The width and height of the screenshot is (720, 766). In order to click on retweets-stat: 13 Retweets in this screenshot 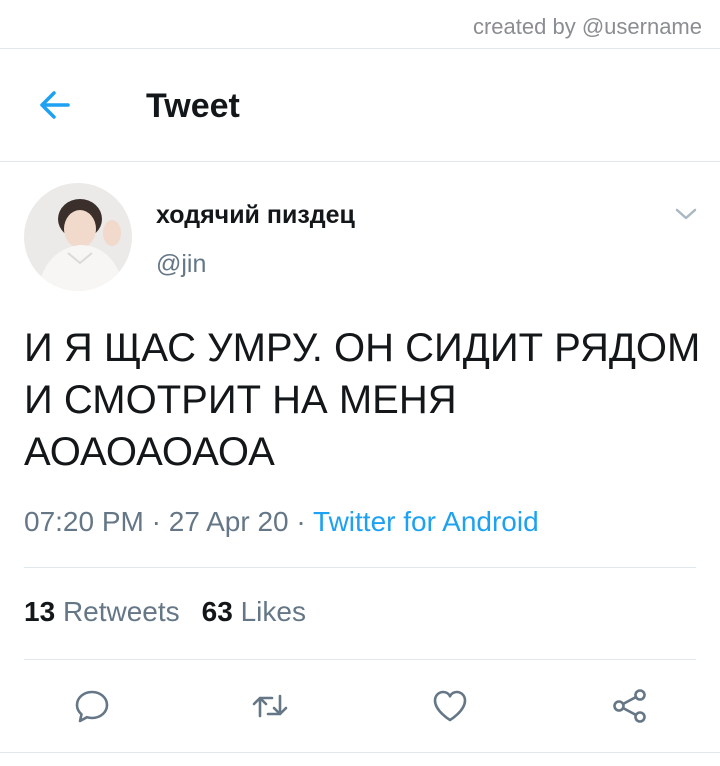, I will do `click(102, 611)`.